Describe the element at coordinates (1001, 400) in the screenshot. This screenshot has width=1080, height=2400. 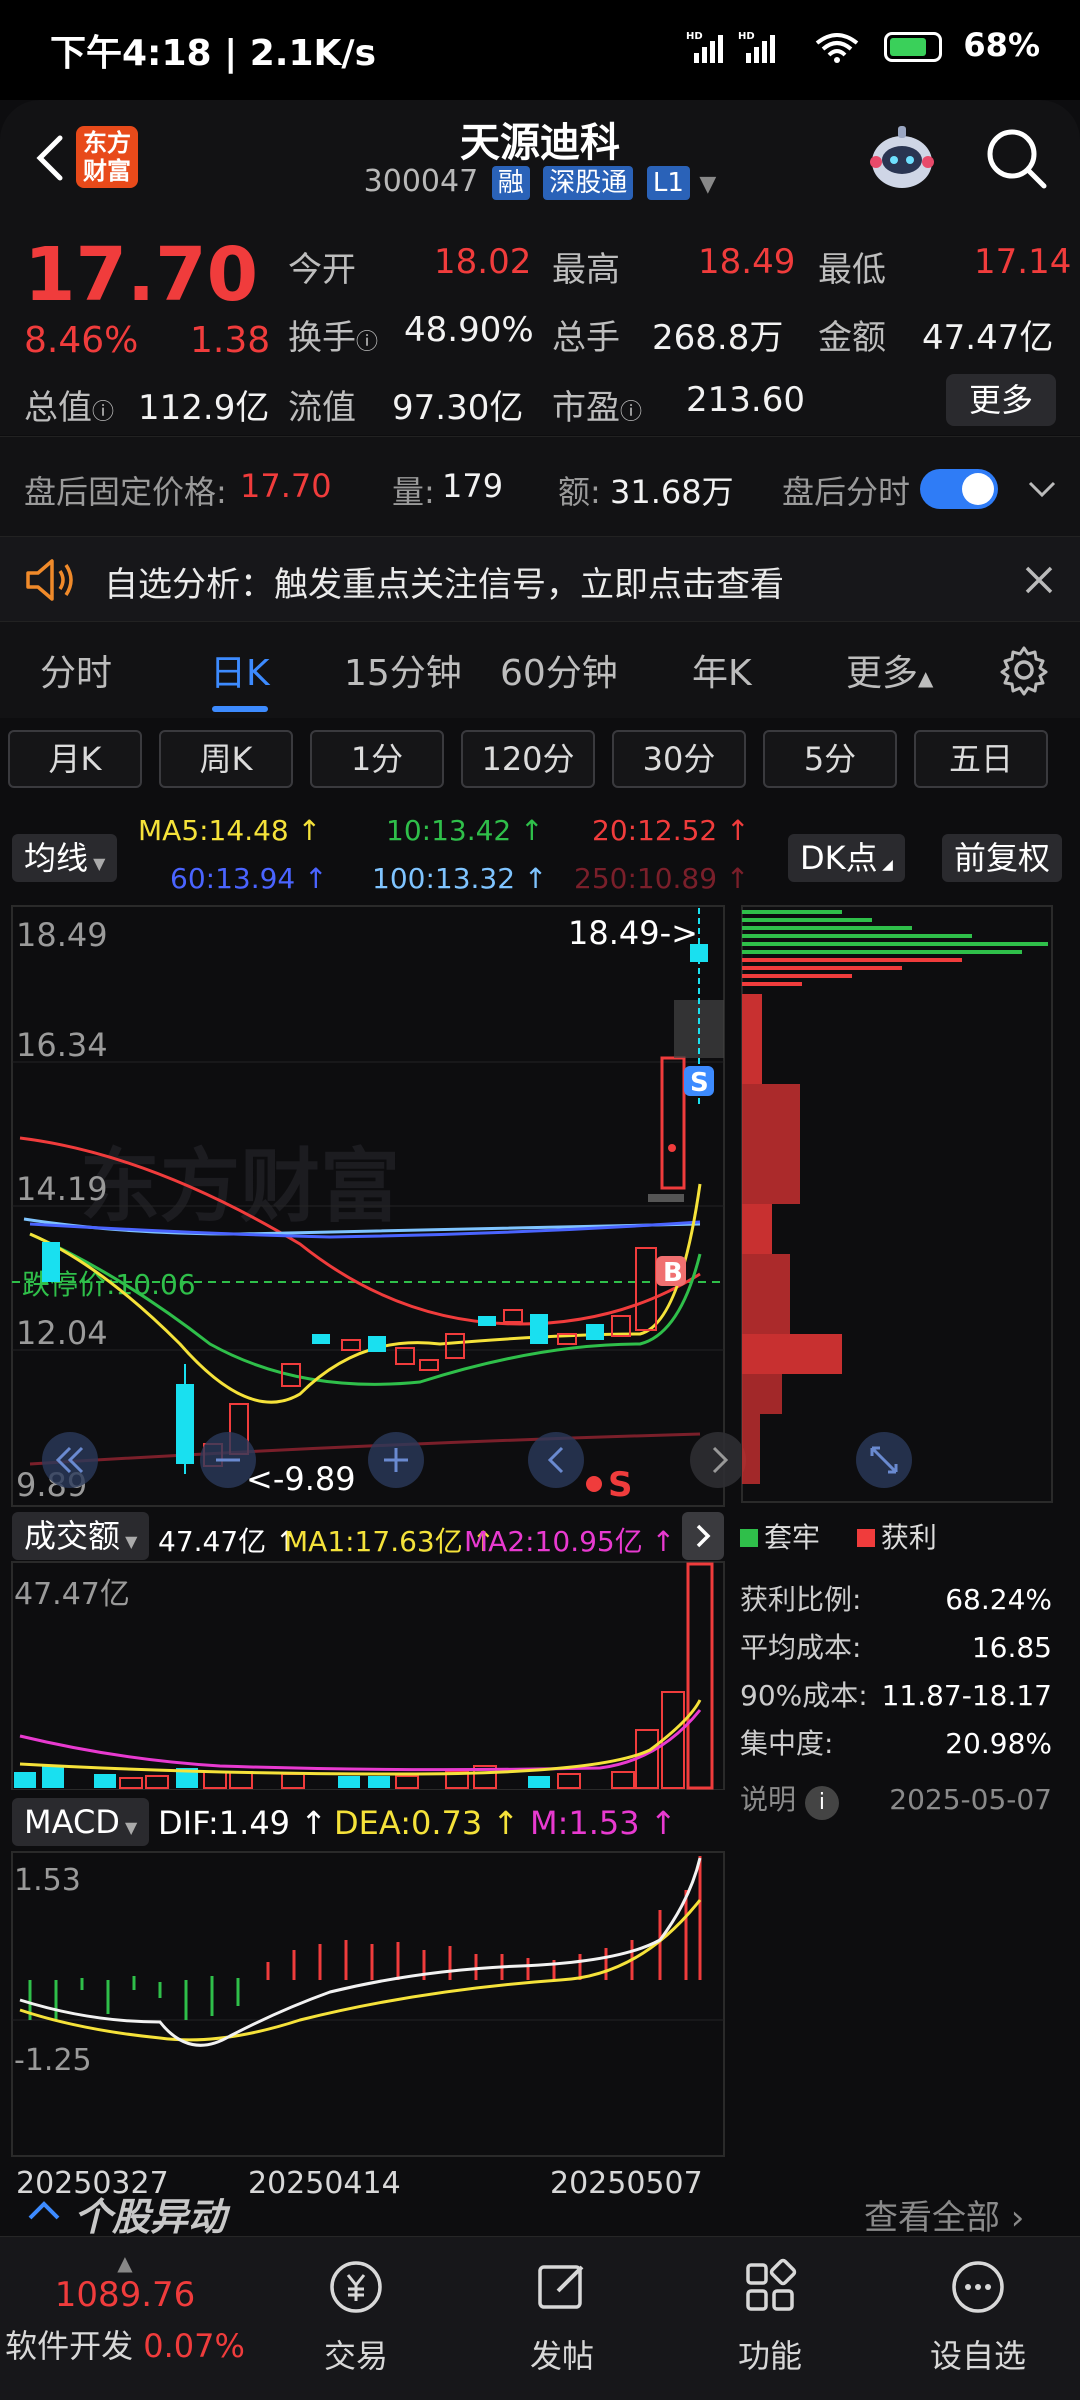
I see `more-quote-button: 更多` at that location.